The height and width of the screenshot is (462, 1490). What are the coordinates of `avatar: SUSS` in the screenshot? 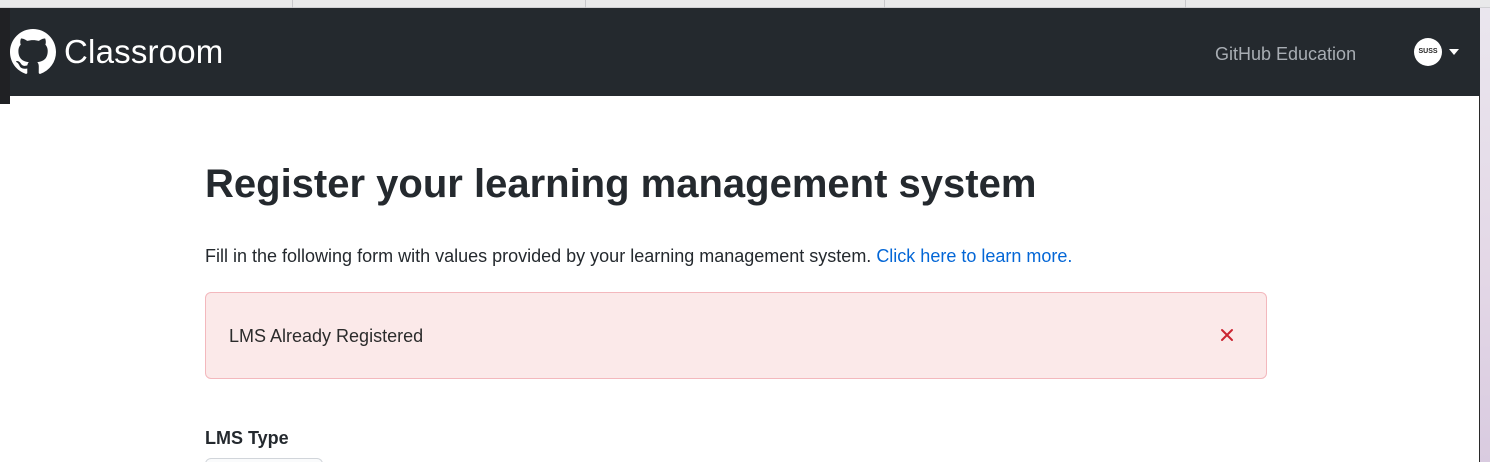 It's located at (1428, 52).